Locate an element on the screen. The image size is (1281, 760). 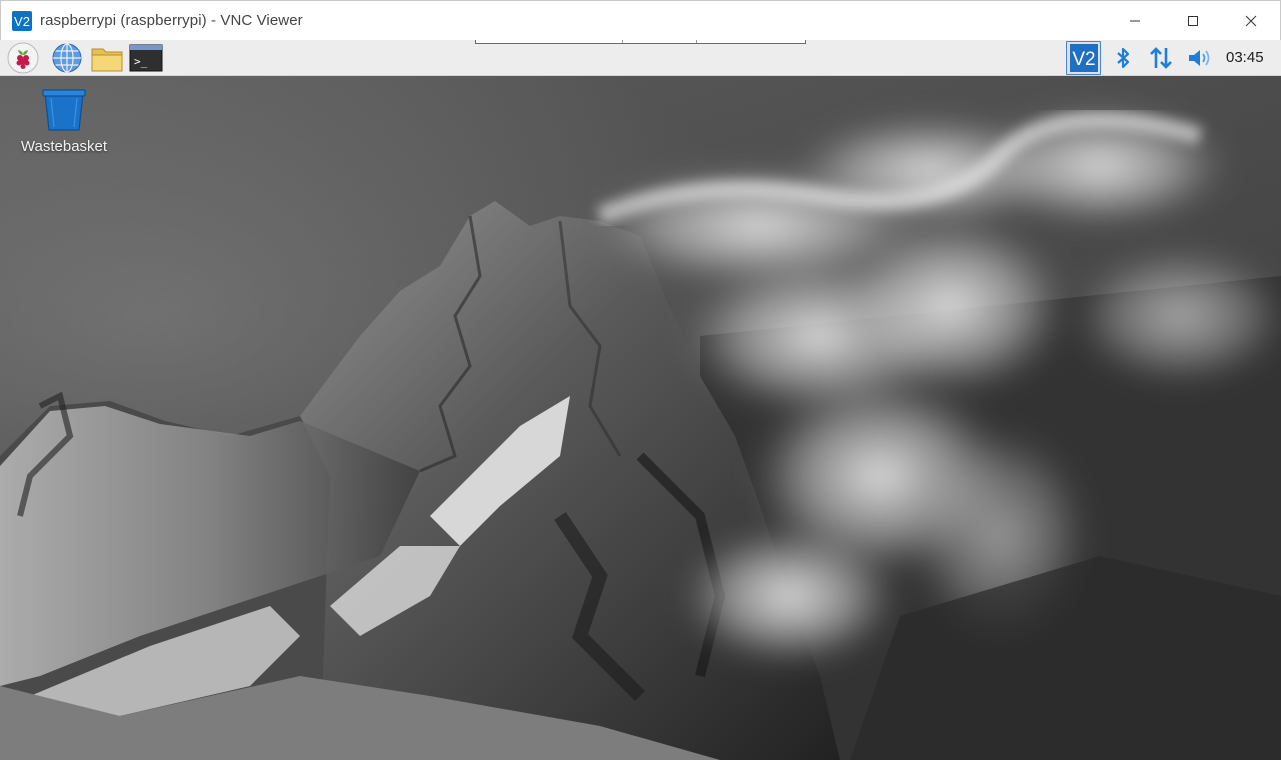
network-icon is located at coordinates (1161, 58).